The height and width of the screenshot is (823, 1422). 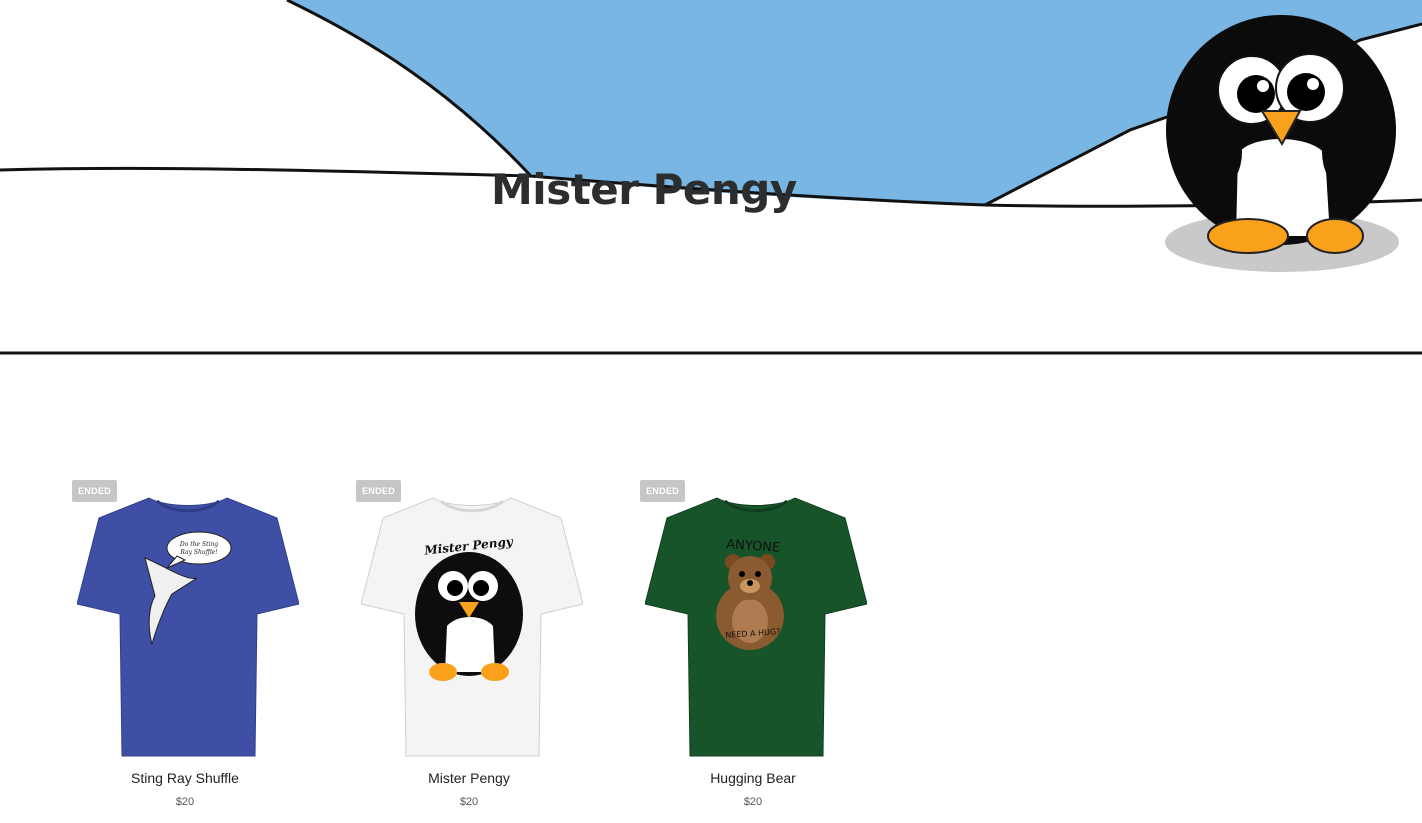 What do you see at coordinates (198, 552) in the screenshot?
I see `svg-text: Ray Shuffle!` at bounding box center [198, 552].